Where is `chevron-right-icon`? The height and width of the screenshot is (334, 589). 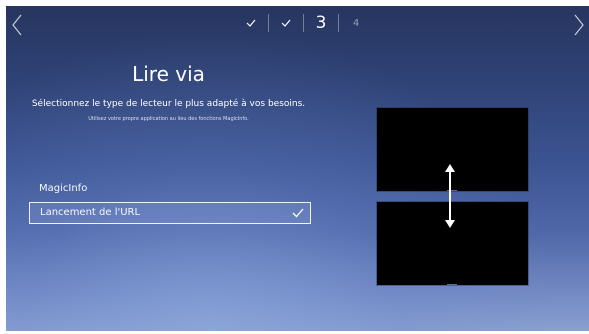 chevron-right-icon is located at coordinates (579, 25).